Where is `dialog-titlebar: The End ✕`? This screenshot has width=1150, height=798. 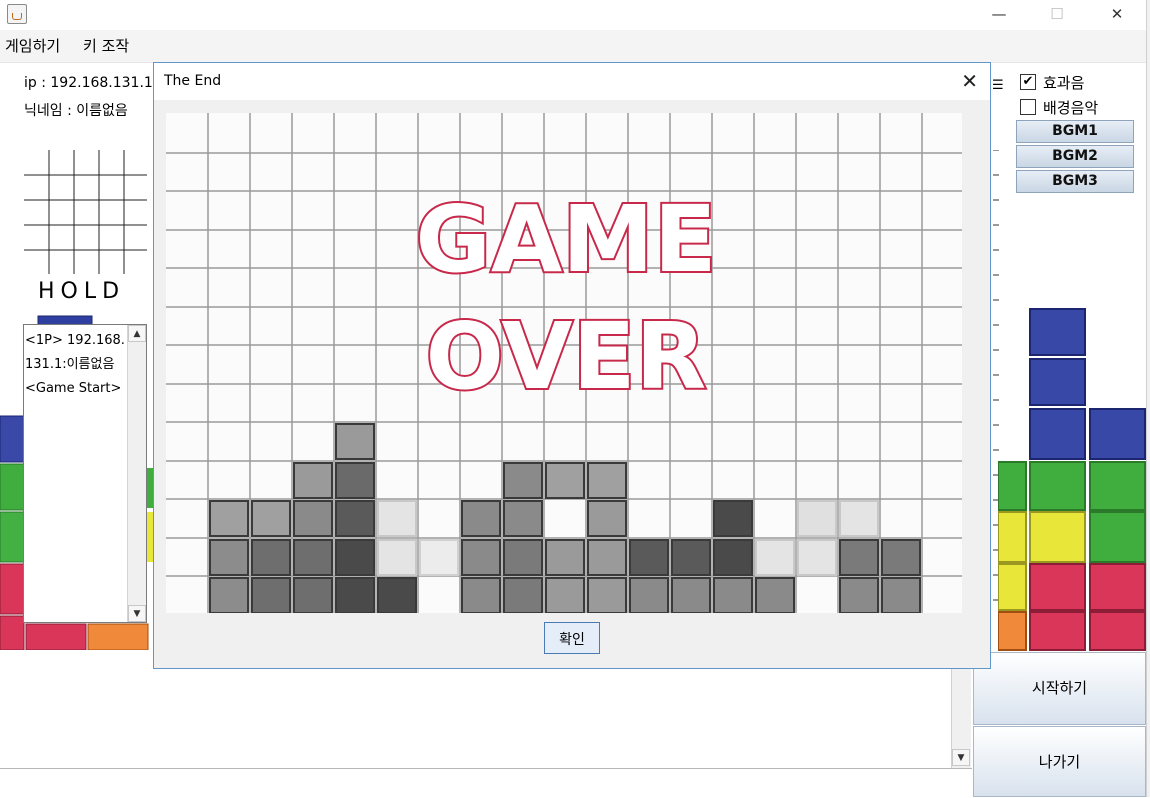
dialog-titlebar: The End ✕ is located at coordinates (572, 81).